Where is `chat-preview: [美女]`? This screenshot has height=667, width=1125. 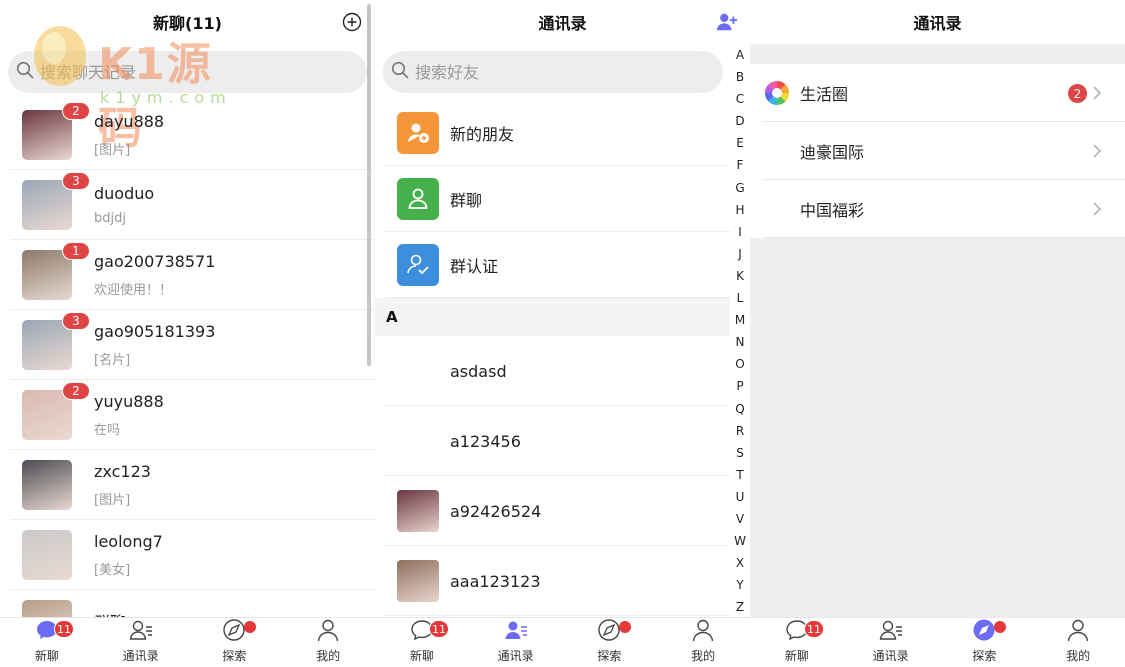
chat-preview: [美女] is located at coordinates (112, 570).